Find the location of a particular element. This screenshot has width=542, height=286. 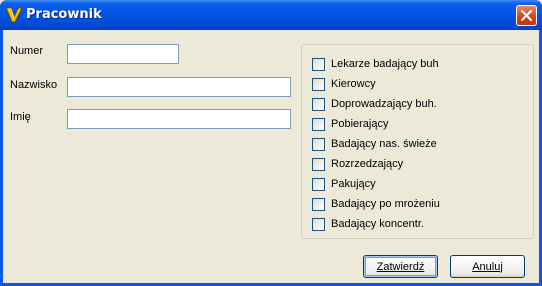

role-checkbox: Rozrzedzający is located at coordinates (357, 164).